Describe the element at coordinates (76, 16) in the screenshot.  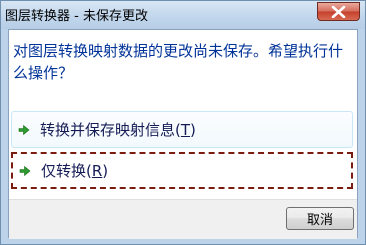
I see `window-title: 图层转换器 - 未保存更改` at that location.